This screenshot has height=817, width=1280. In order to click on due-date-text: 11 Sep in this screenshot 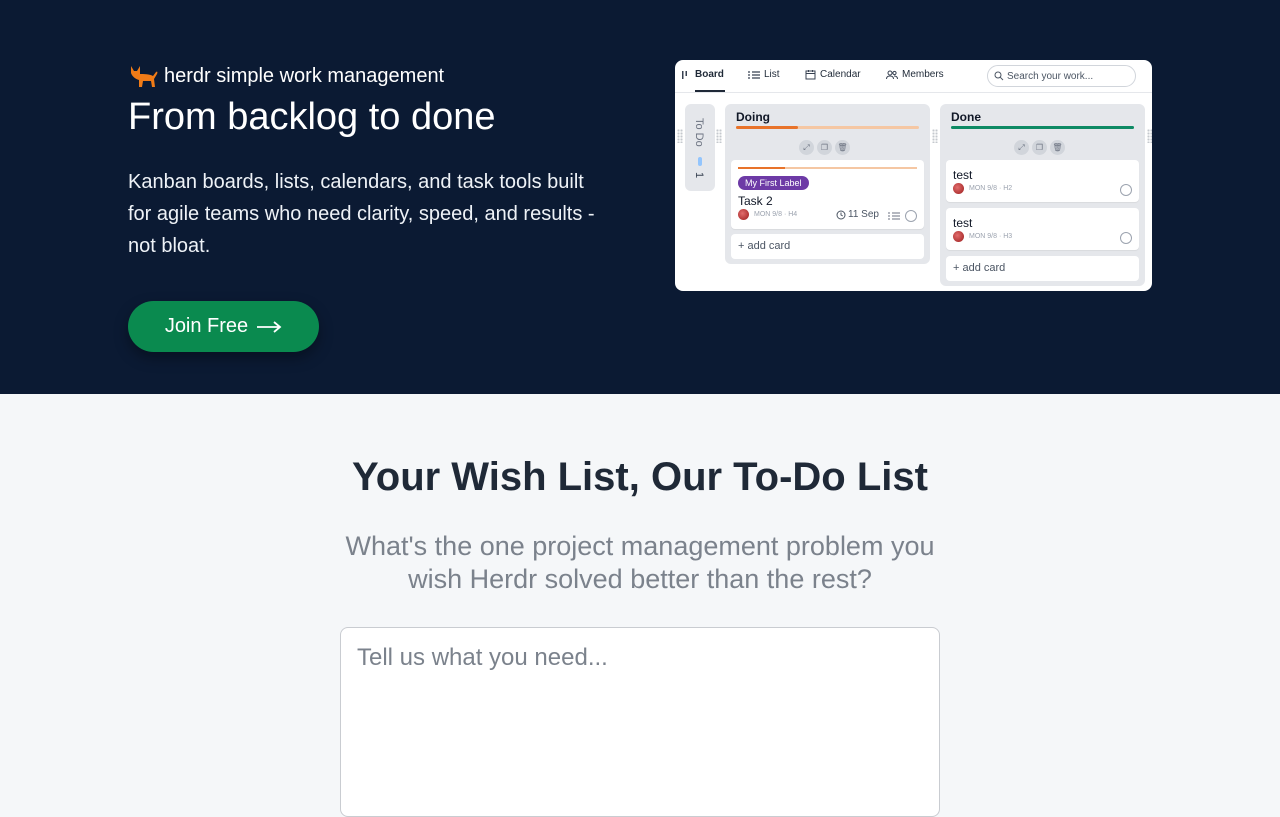, I will do `click(863, 214)`.